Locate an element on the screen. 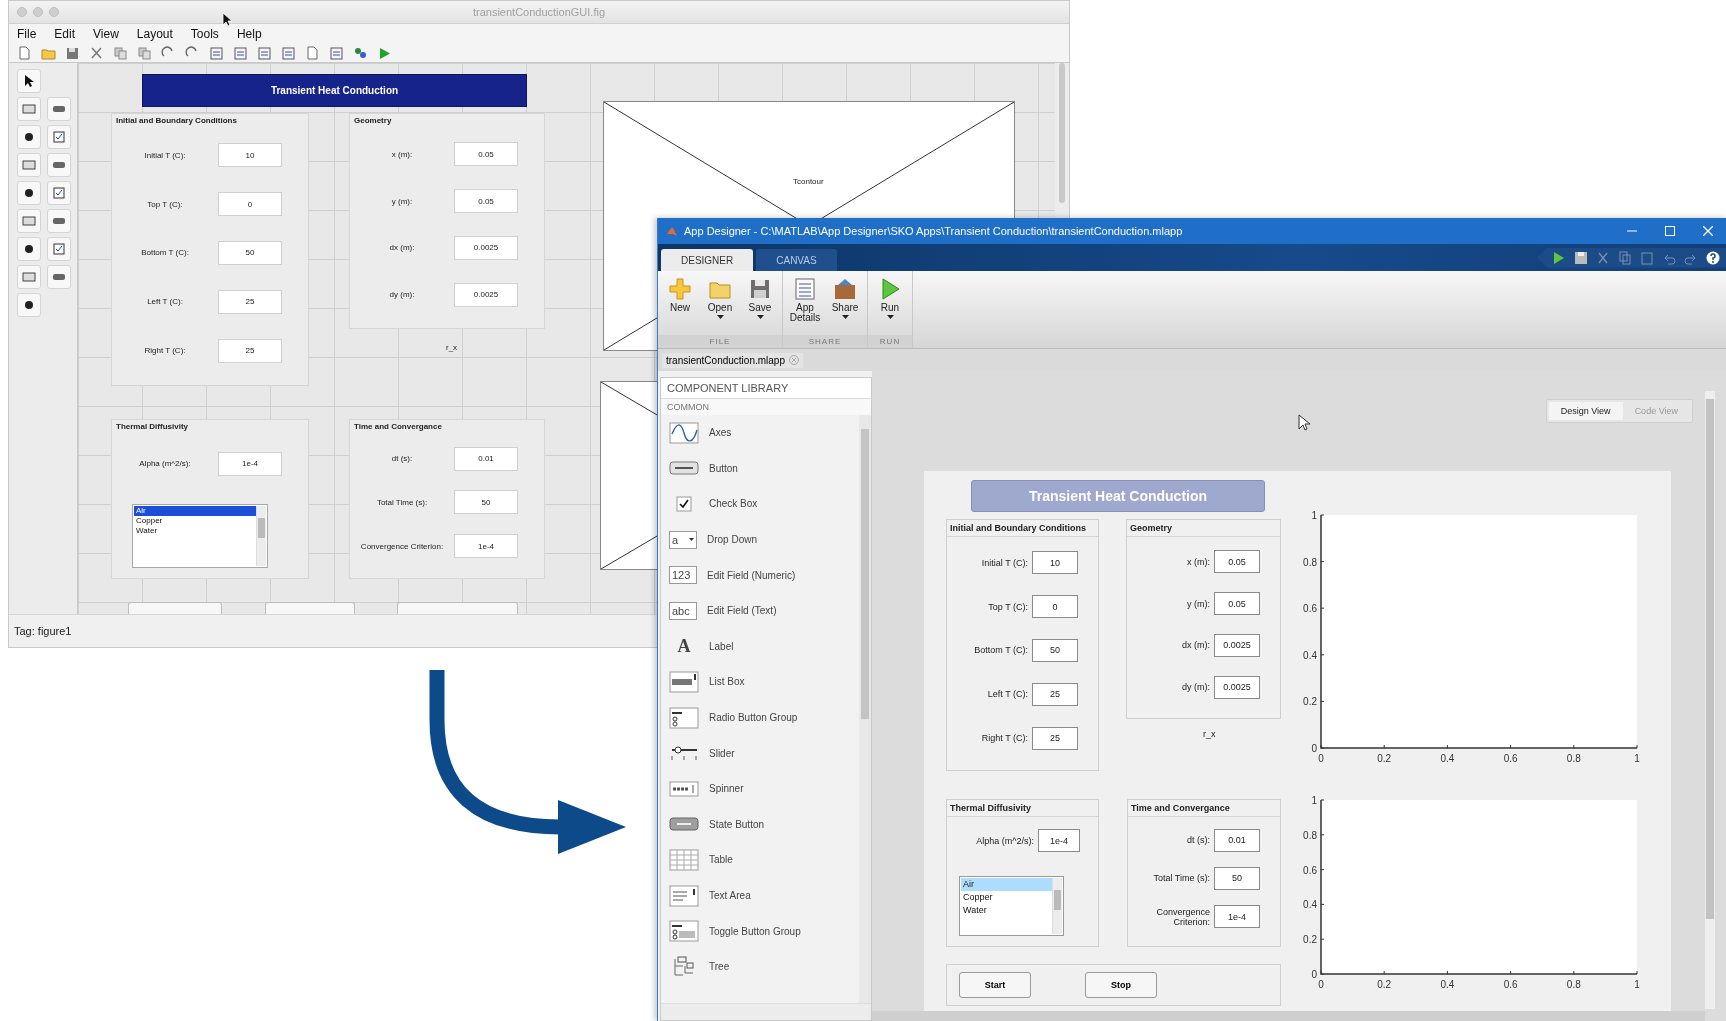  toolstrip-button: Run is located at coordinates (890, 306).